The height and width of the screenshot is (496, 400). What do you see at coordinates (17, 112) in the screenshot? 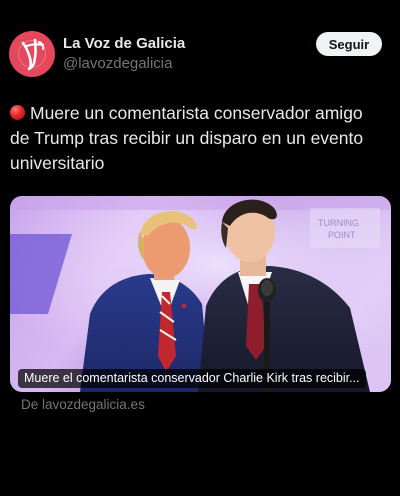
I see `red-circle-icon` at bounding box center [17, 112].